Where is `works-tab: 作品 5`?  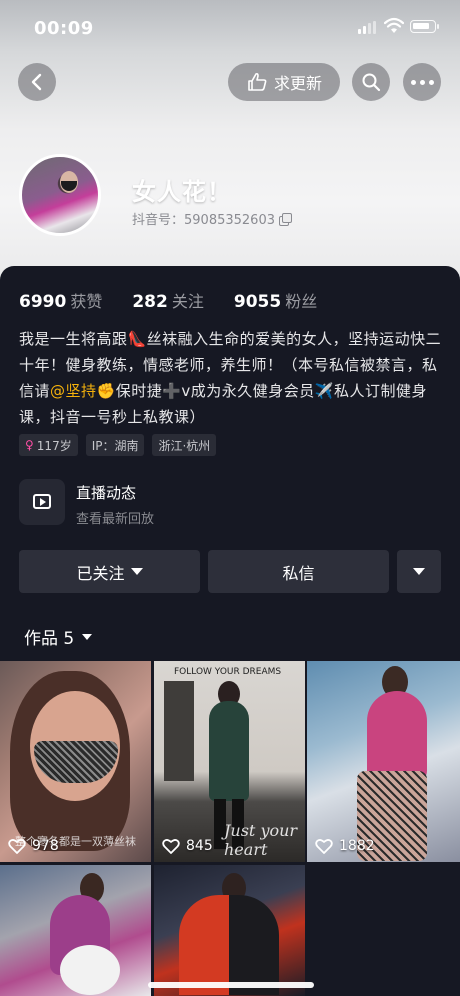 works-tab: 作品 5 is located at coordinates (58, 636).